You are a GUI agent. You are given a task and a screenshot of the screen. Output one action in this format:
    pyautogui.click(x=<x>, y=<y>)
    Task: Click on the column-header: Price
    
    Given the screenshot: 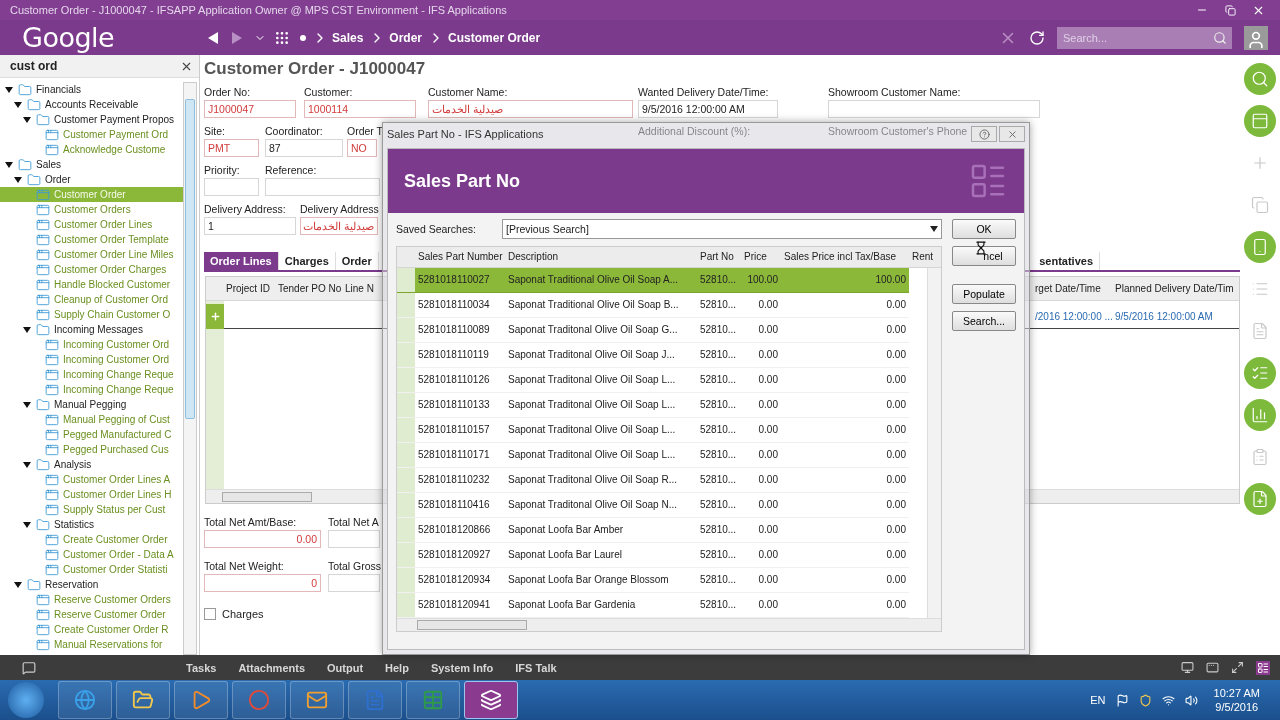 What is the action you would take?
    pyautogui.click(x=761, y=257)
    